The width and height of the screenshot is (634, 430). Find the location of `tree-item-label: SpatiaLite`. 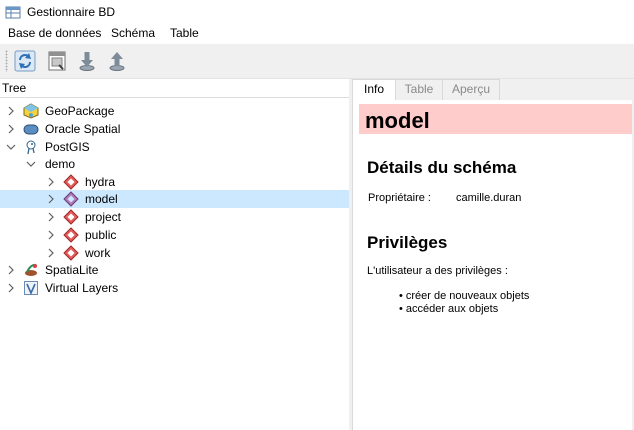

tree-item-label: SpatiaLite is located at coordinates (72, 270).